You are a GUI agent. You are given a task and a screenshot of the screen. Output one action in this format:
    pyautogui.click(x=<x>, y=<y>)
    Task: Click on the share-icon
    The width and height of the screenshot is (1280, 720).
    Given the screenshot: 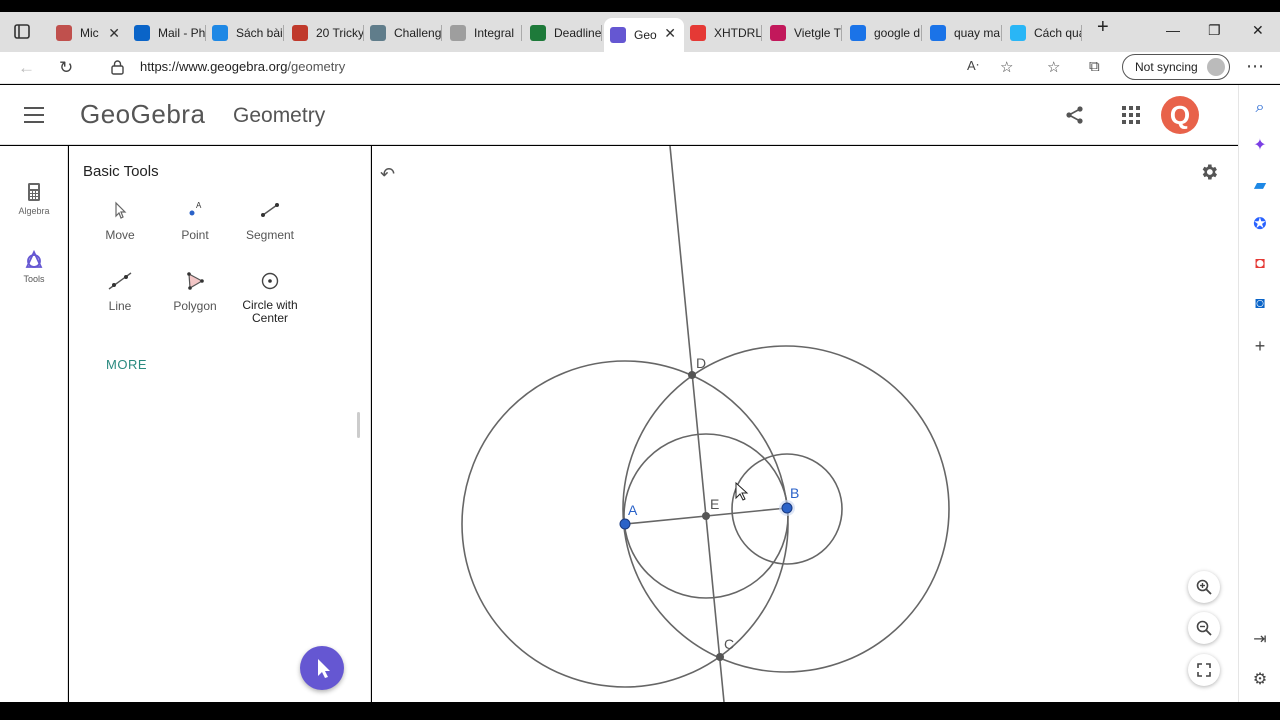 What is the action you would take?
    pyautogui.click(x=1075, y=115)
    